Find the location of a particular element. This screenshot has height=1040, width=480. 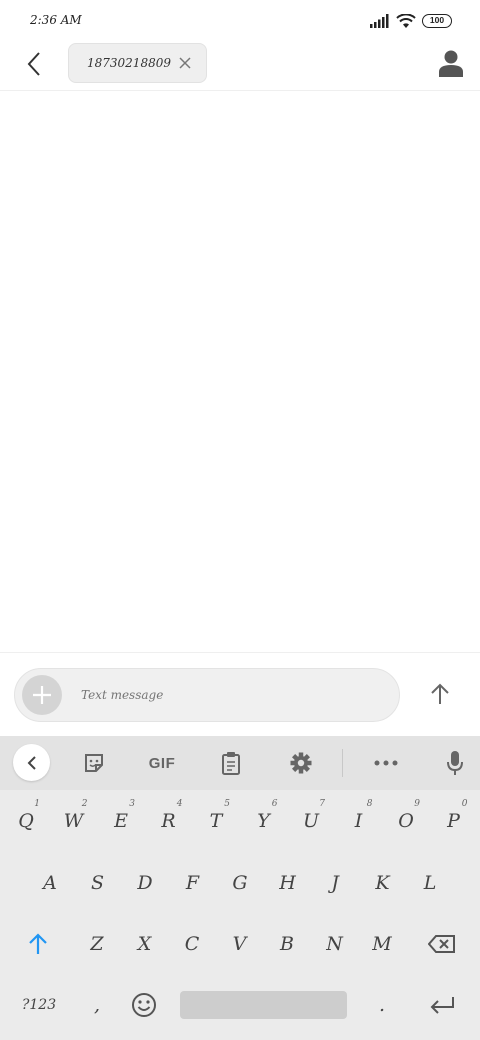

shift-key is located at coordinates (38, 944).